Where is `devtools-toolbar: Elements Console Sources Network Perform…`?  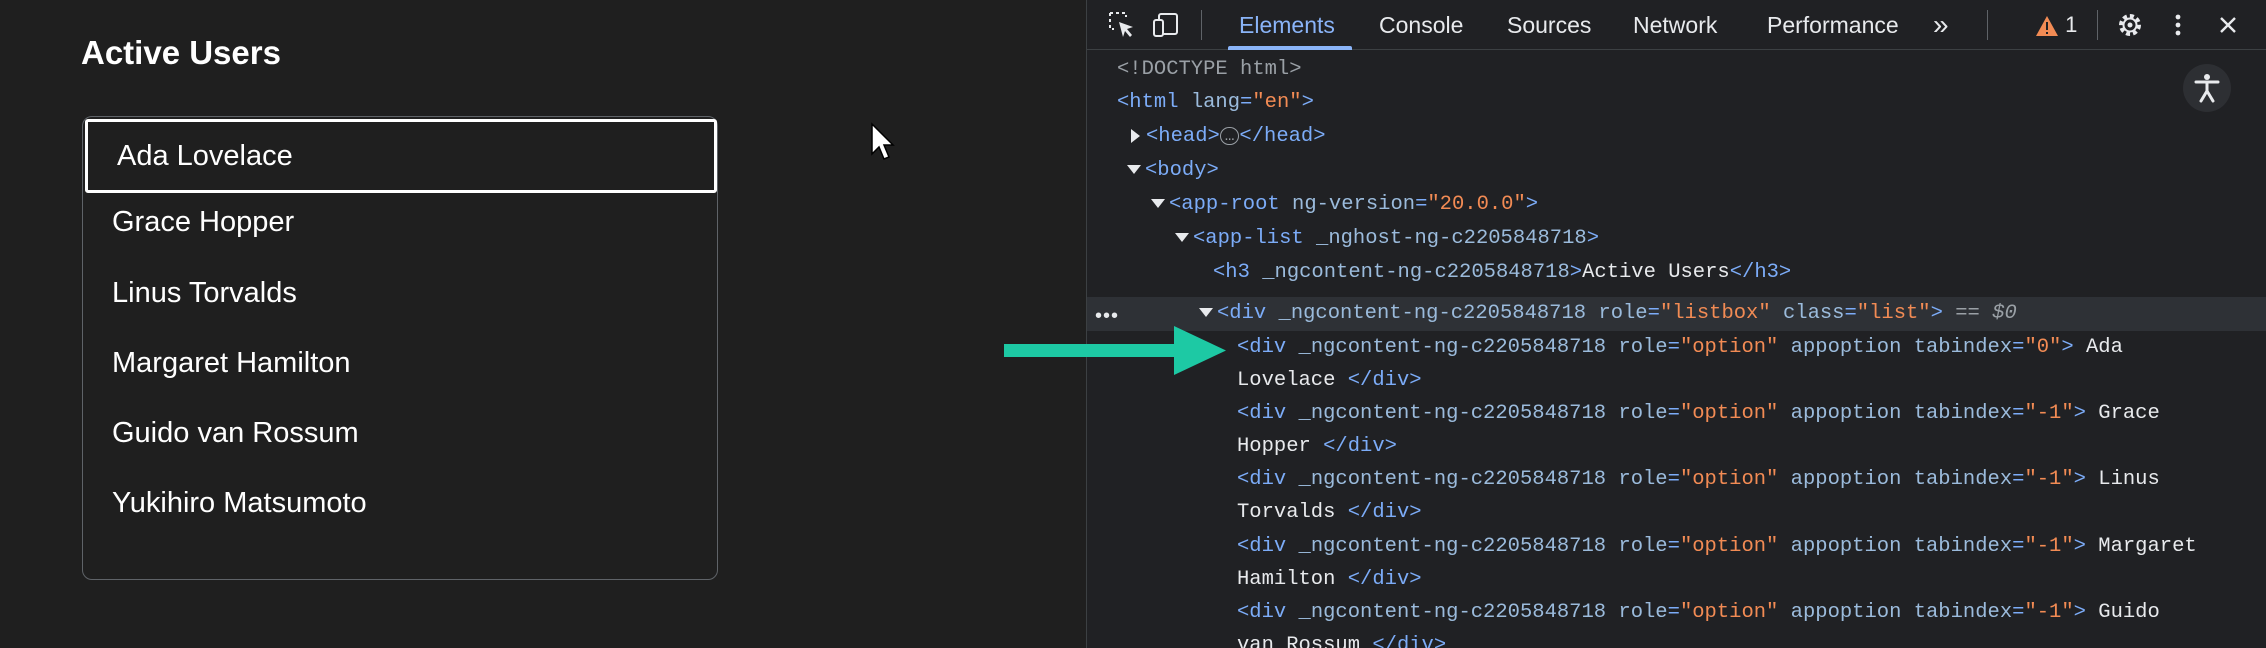
devtools-toolbar: Elements Console Sources Network Perform… is located at coordinates (1676, 25).